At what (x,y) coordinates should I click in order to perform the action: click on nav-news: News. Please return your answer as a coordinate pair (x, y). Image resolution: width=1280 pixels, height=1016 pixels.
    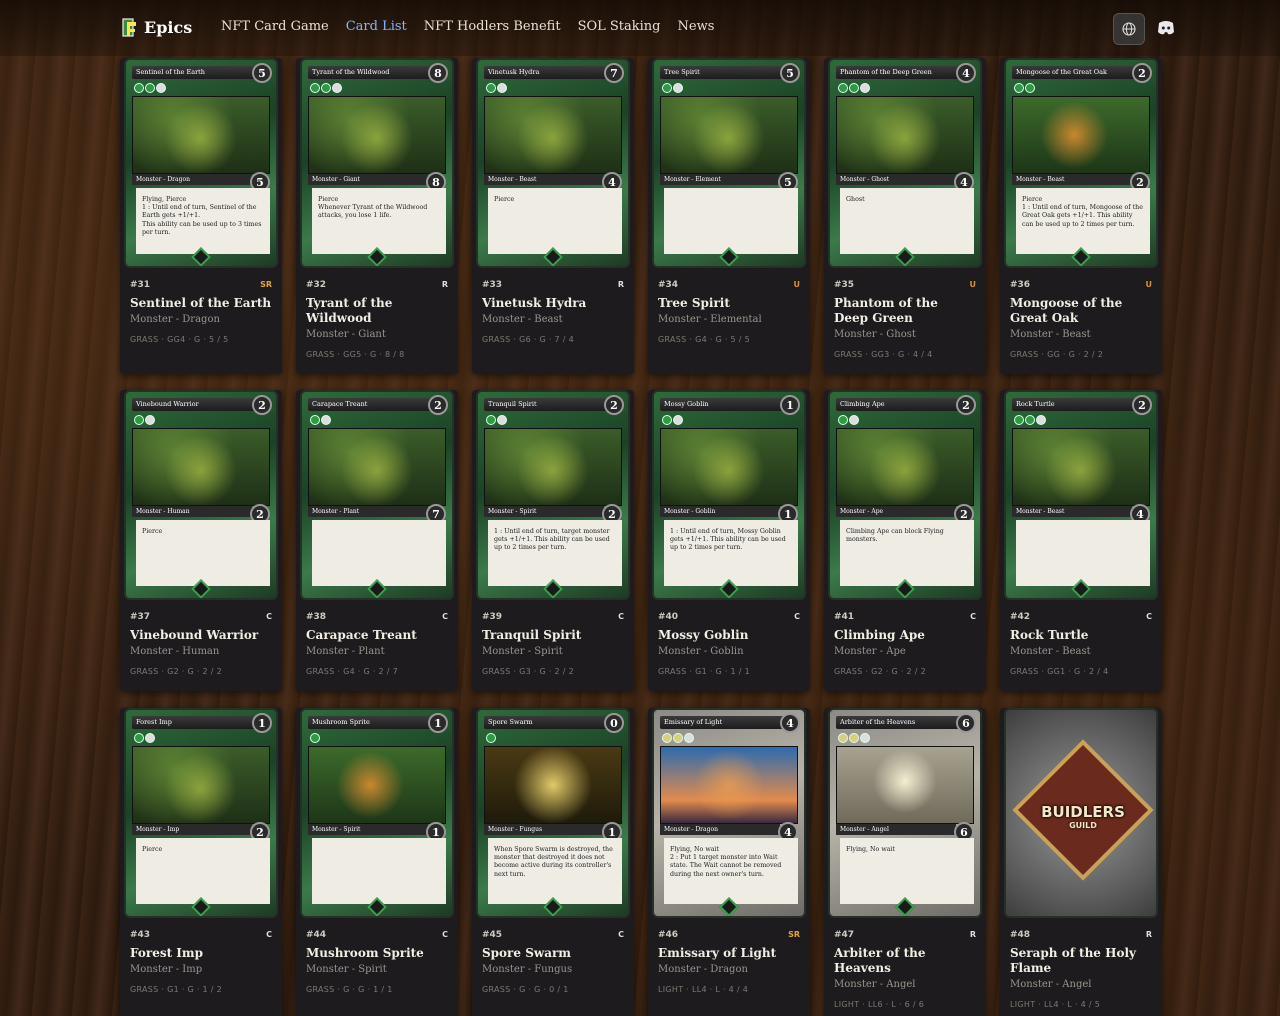
    Looking at the image, I should click on (696, 26).